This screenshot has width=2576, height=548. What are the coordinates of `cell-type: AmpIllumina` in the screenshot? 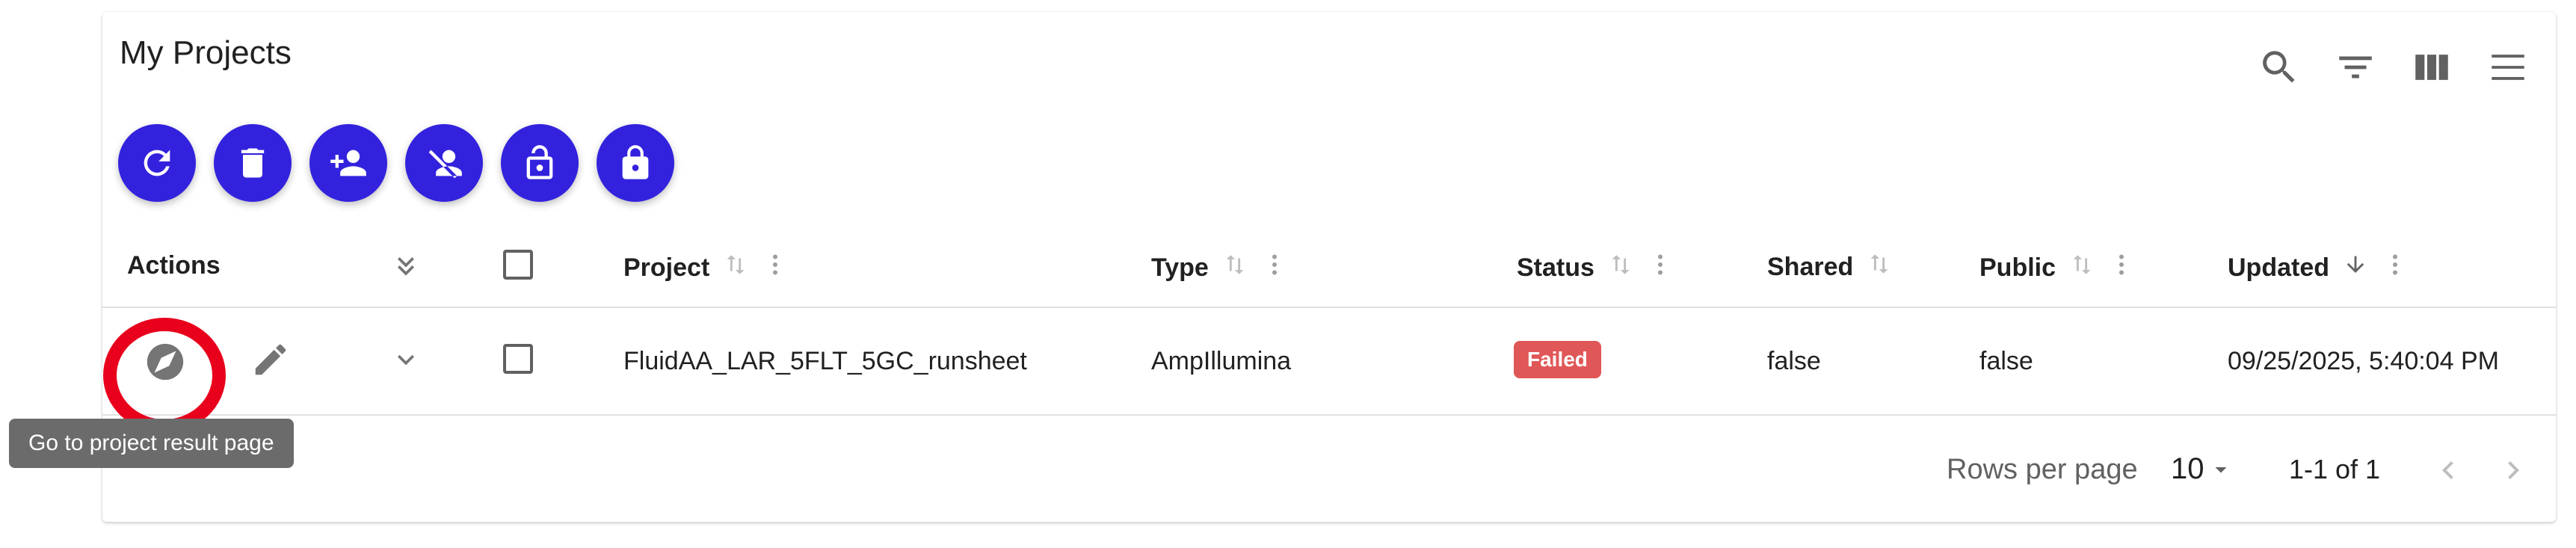 It's located at (1221, 361).